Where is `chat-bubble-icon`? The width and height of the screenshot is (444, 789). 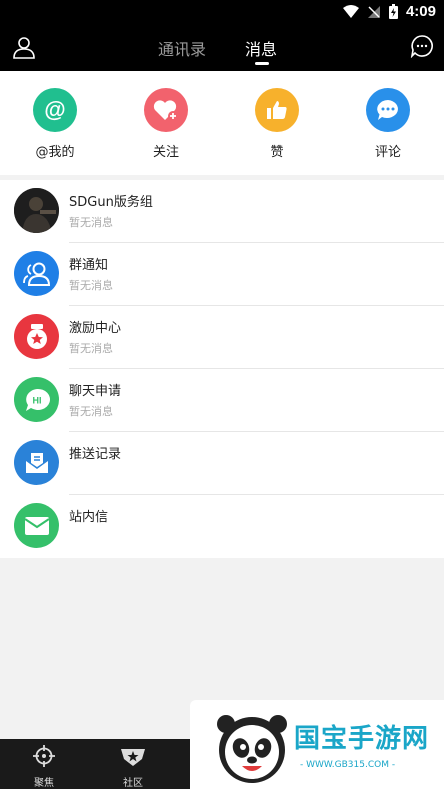 chat-bubble-icon is located at coordinates (422, 46).